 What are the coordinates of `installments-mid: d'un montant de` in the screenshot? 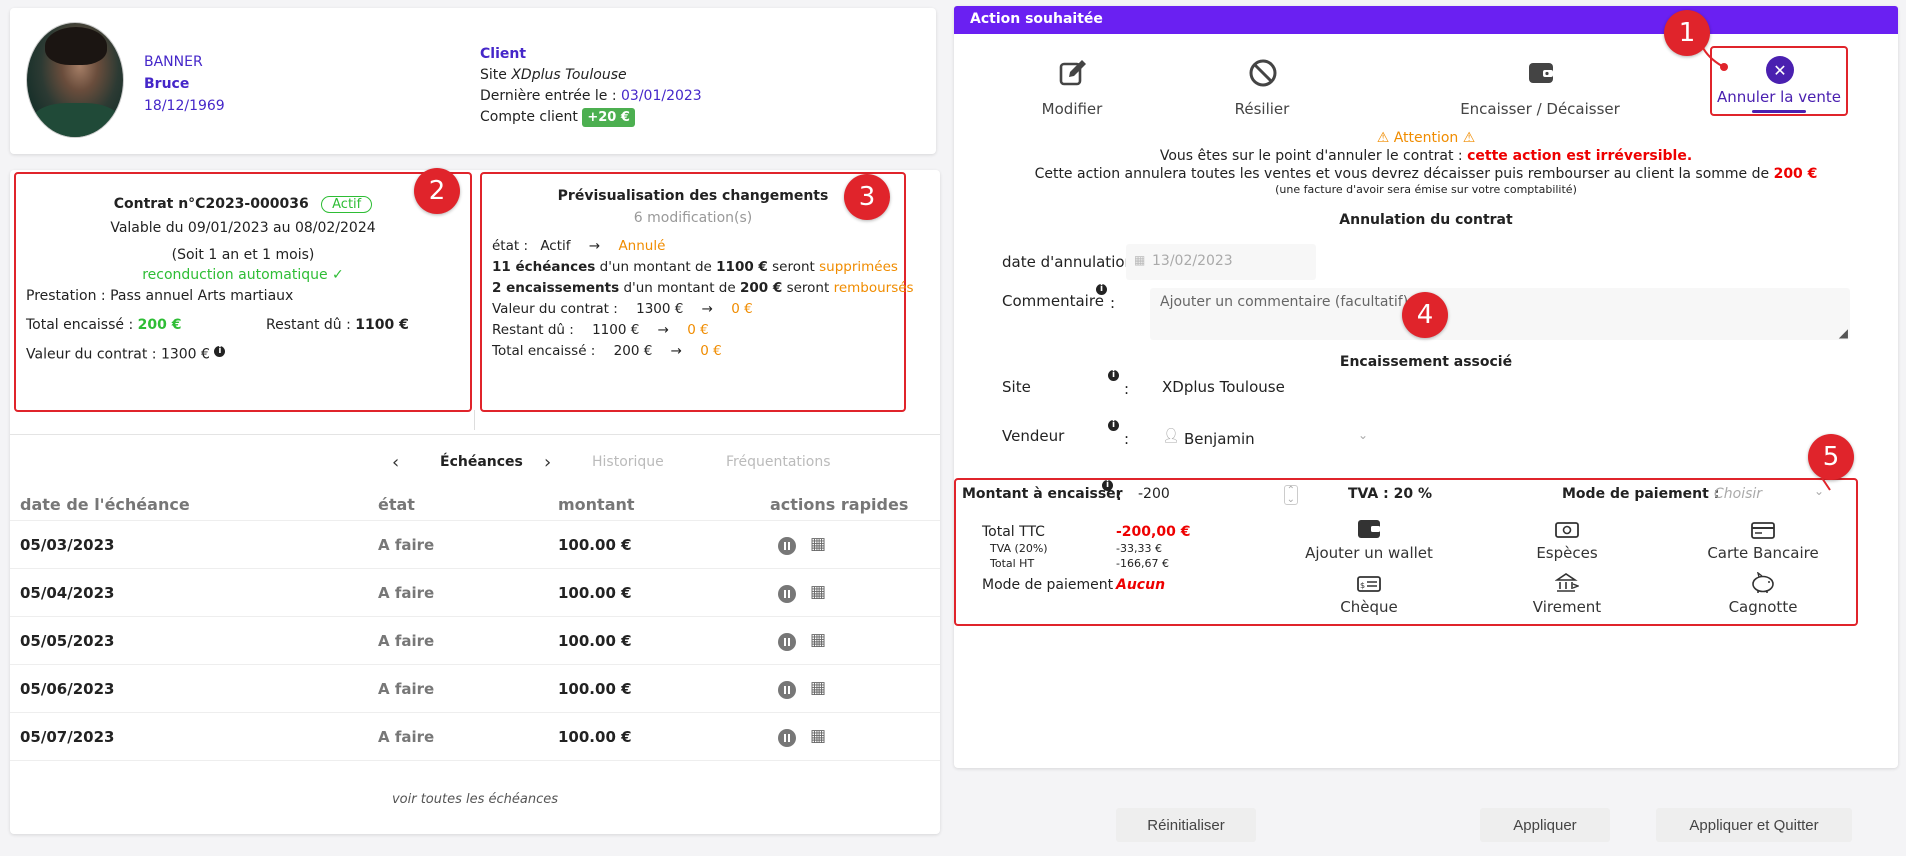 It's located at (655, 267).